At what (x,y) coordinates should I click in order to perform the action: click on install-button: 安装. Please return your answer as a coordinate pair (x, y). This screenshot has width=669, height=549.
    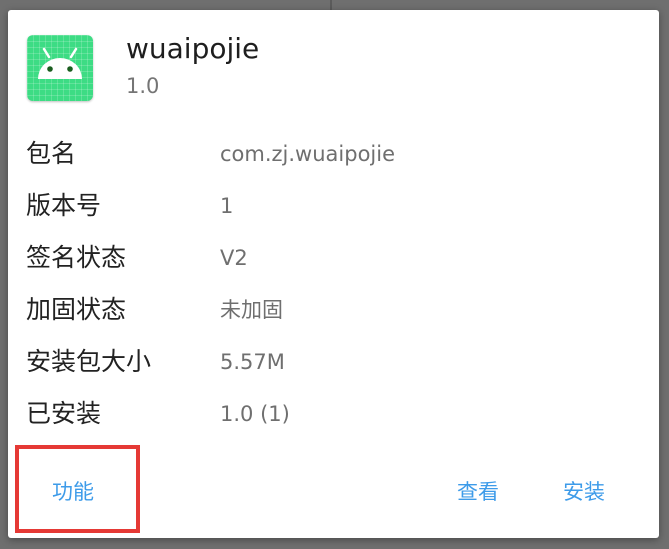
    Looking at the image, I should click on (584, 492).